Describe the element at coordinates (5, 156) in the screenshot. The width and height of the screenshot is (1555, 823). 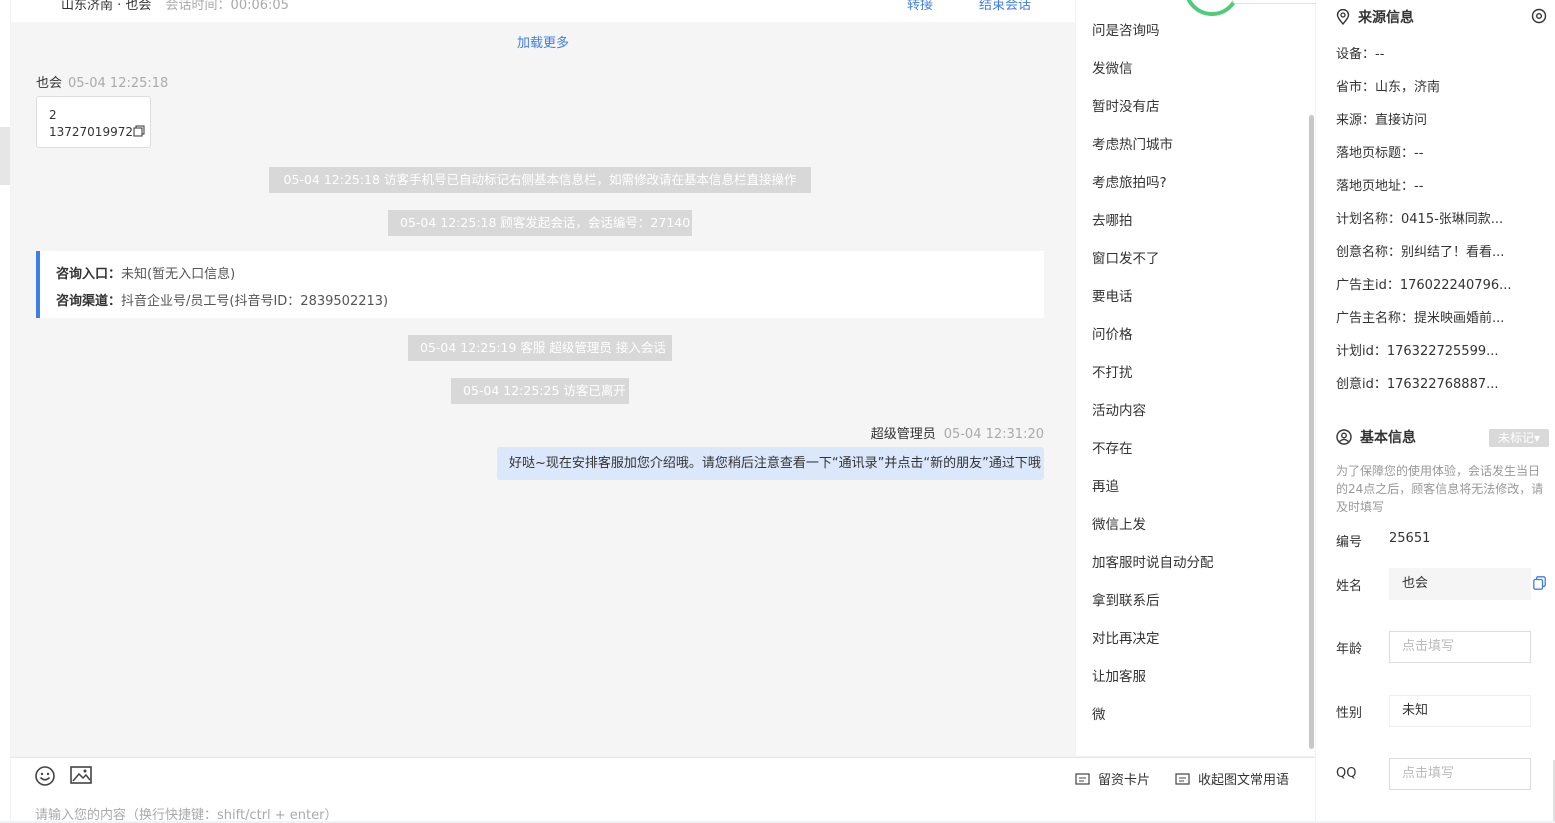
I see `left-collapse-tab` at that location.